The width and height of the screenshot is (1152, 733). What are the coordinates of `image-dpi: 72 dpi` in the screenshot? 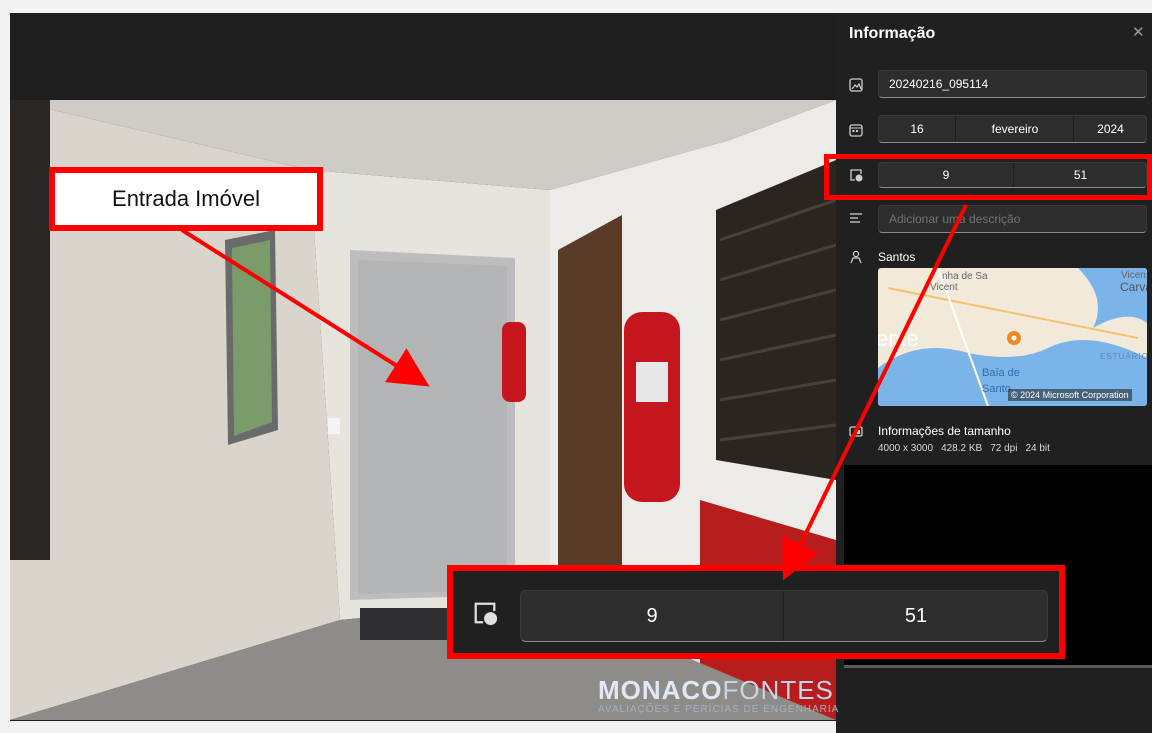 It's located at (1004, 448).